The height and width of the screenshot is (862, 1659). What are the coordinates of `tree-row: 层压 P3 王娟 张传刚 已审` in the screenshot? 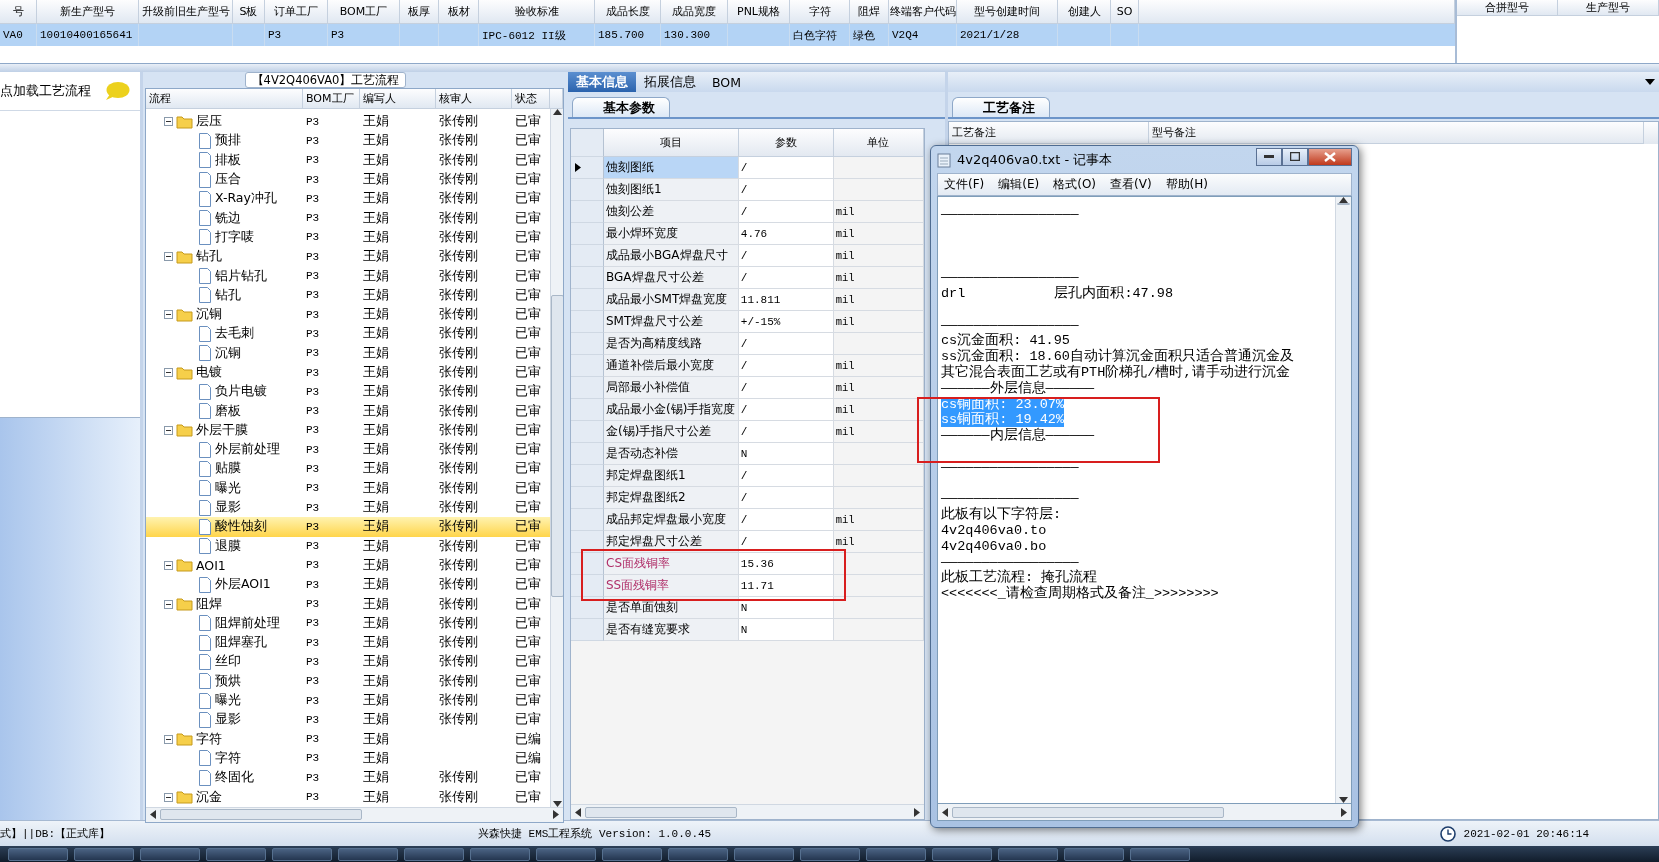 It's located at (348, 122).